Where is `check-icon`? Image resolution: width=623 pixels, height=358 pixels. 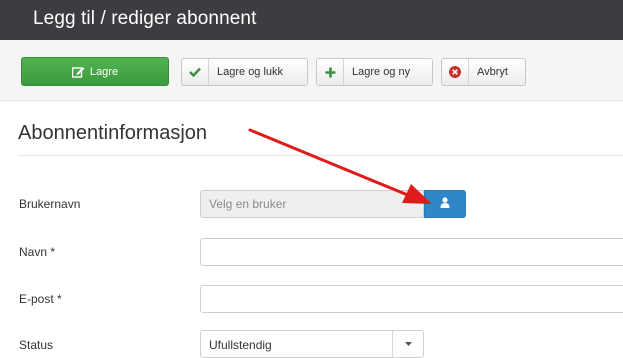
check-icon is located at coordinates (195, 72).